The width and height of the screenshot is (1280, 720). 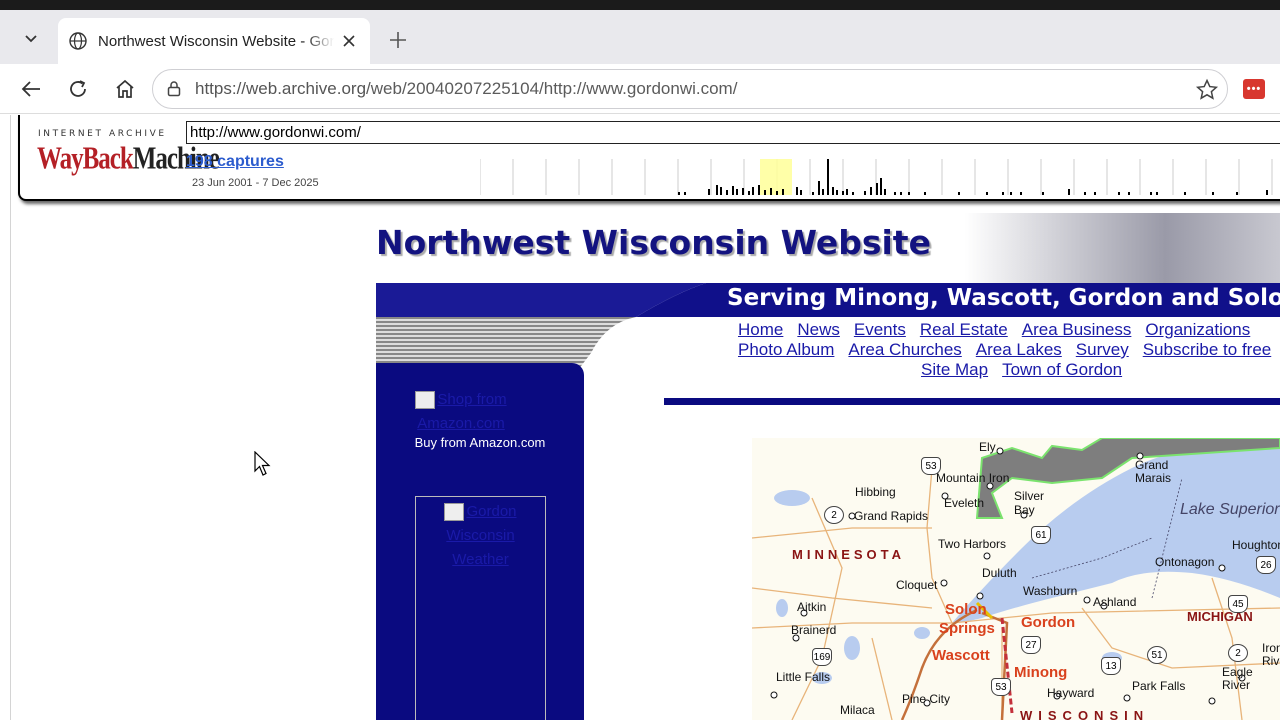 I want to click on map-city: Mountain Iron, so click(x=973, y=478).